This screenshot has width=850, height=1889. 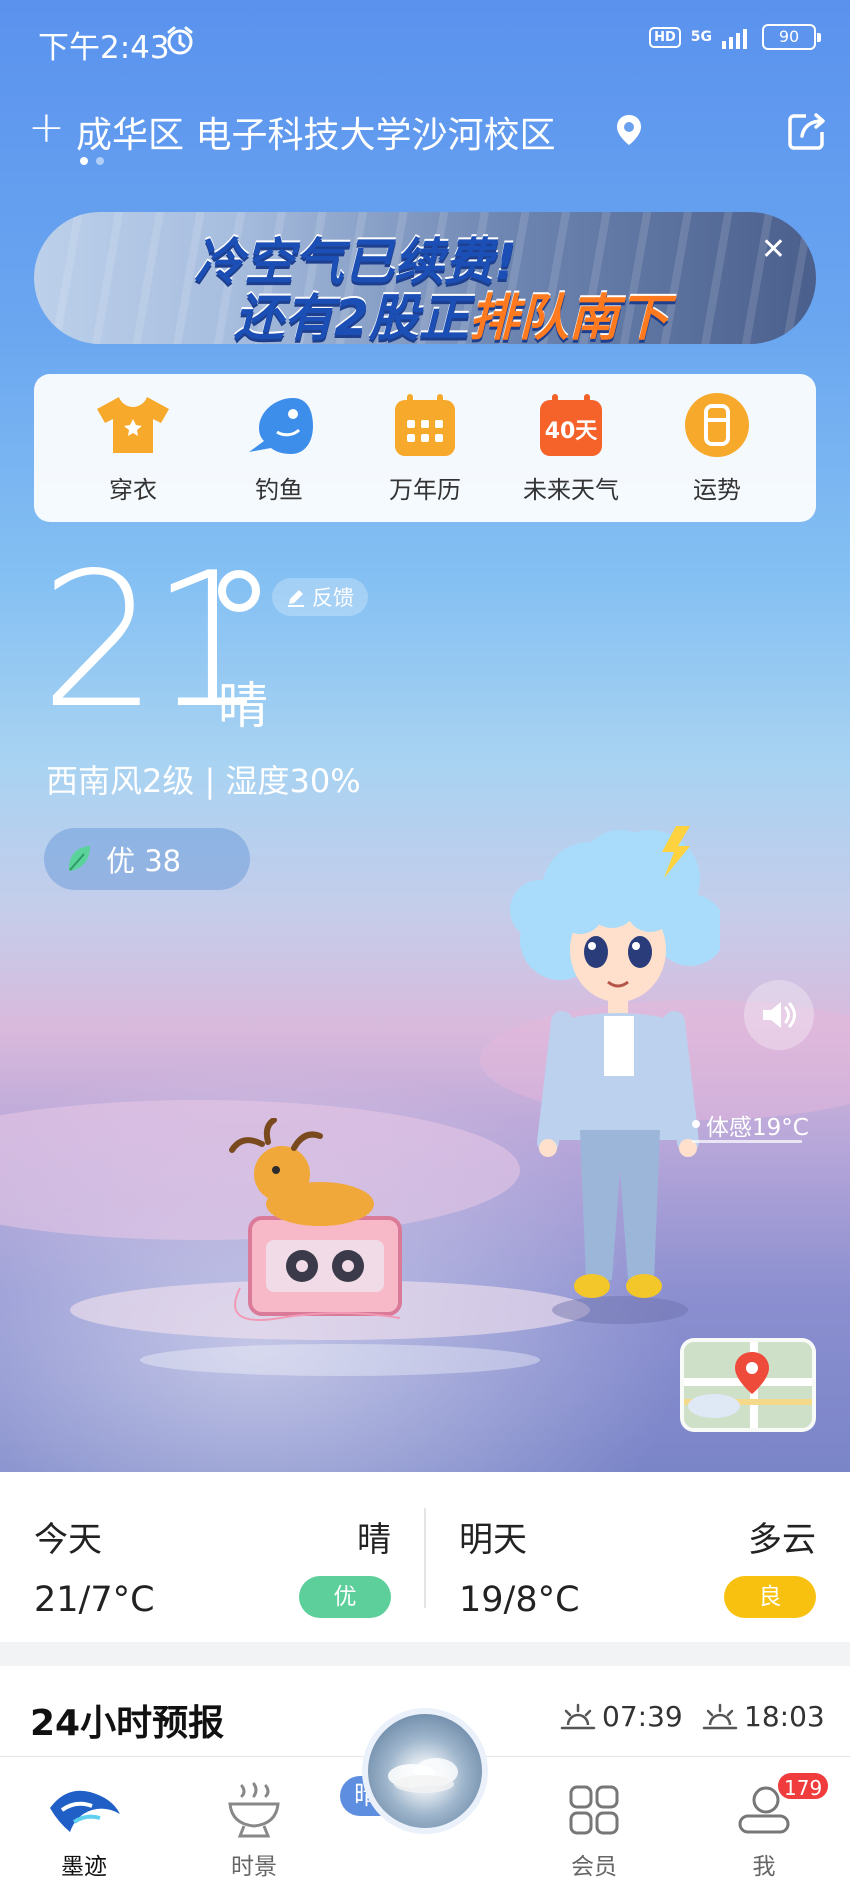 I want to click on tab-profile: 179 我, so click(x=772, y=1826).